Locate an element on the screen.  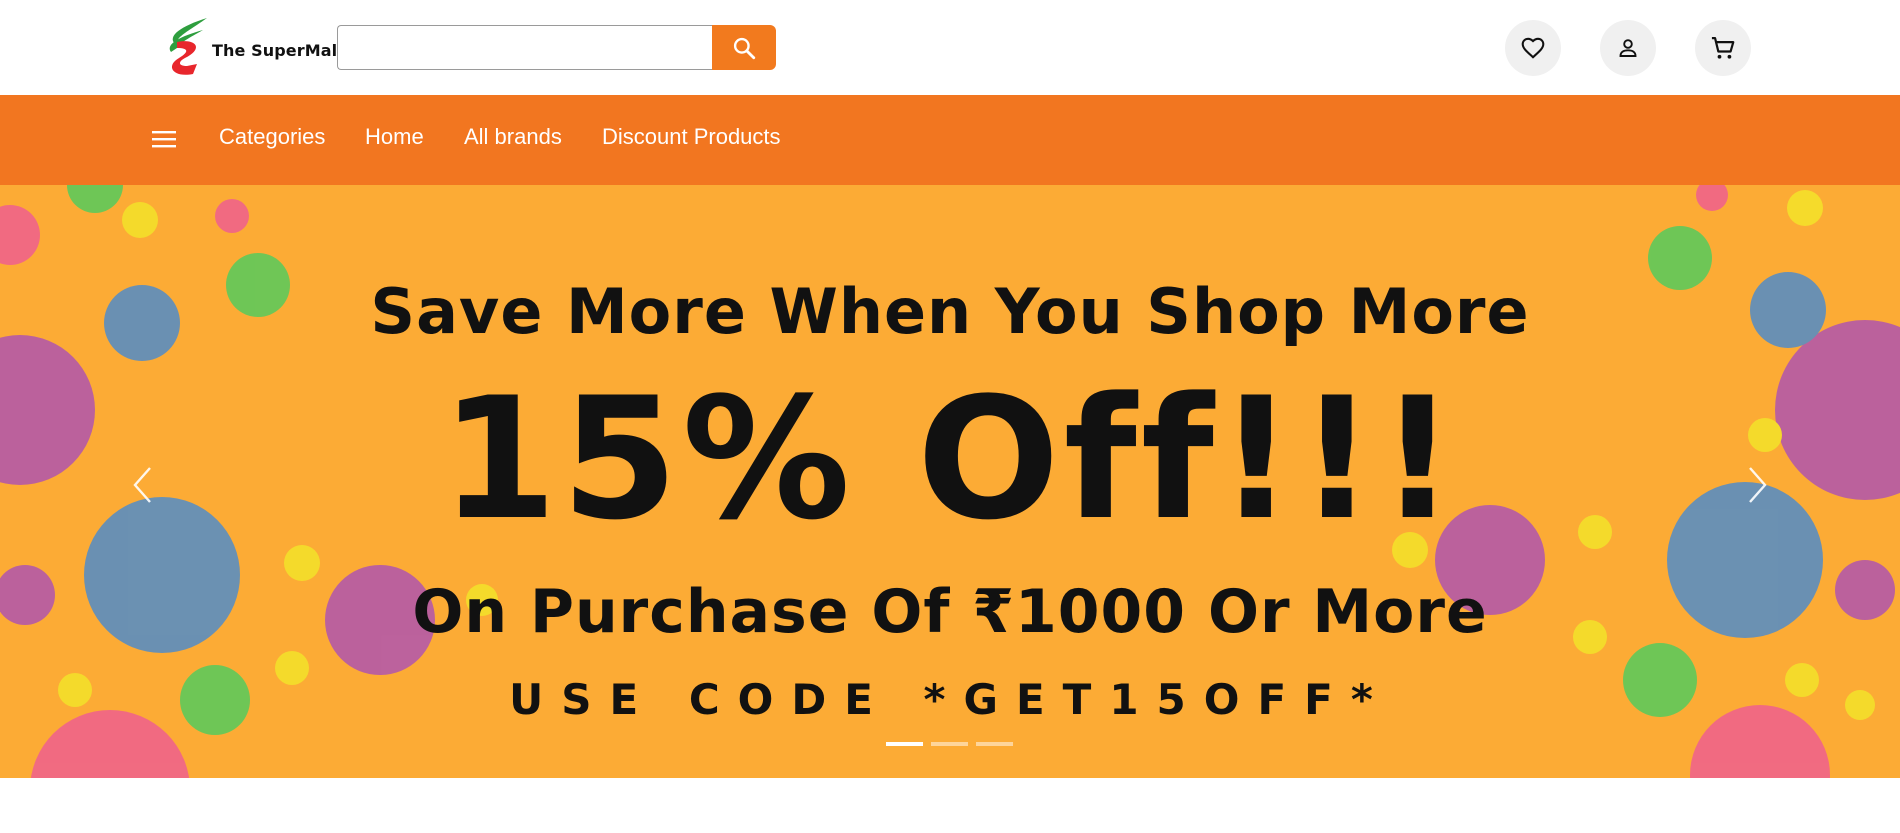
site-logo: The SuperMall is located at coordinates (253, 47).